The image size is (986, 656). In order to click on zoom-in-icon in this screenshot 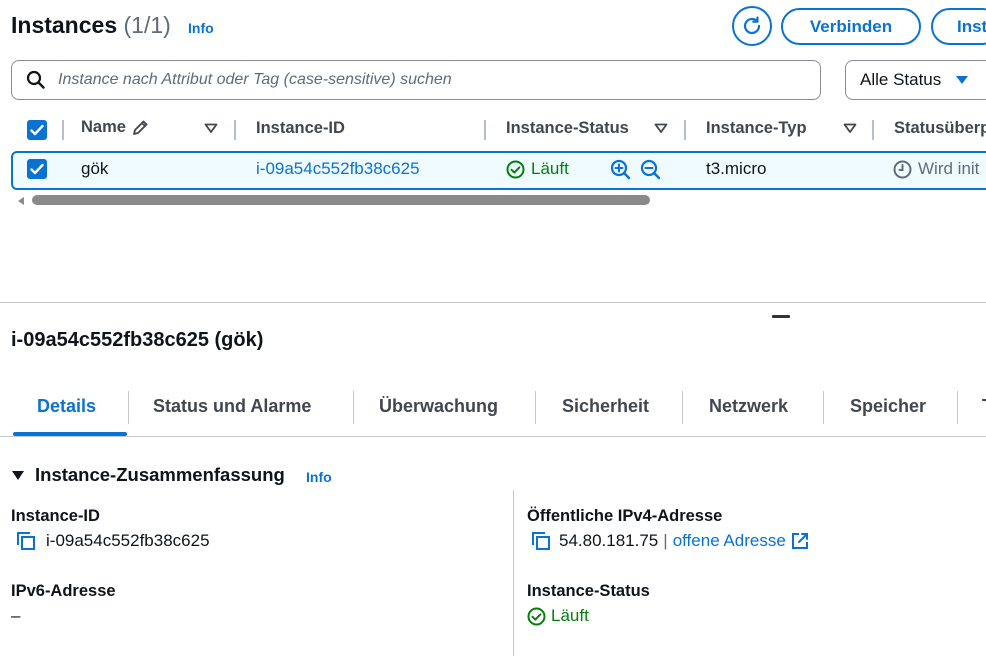, I will do `click(620, 169)`.